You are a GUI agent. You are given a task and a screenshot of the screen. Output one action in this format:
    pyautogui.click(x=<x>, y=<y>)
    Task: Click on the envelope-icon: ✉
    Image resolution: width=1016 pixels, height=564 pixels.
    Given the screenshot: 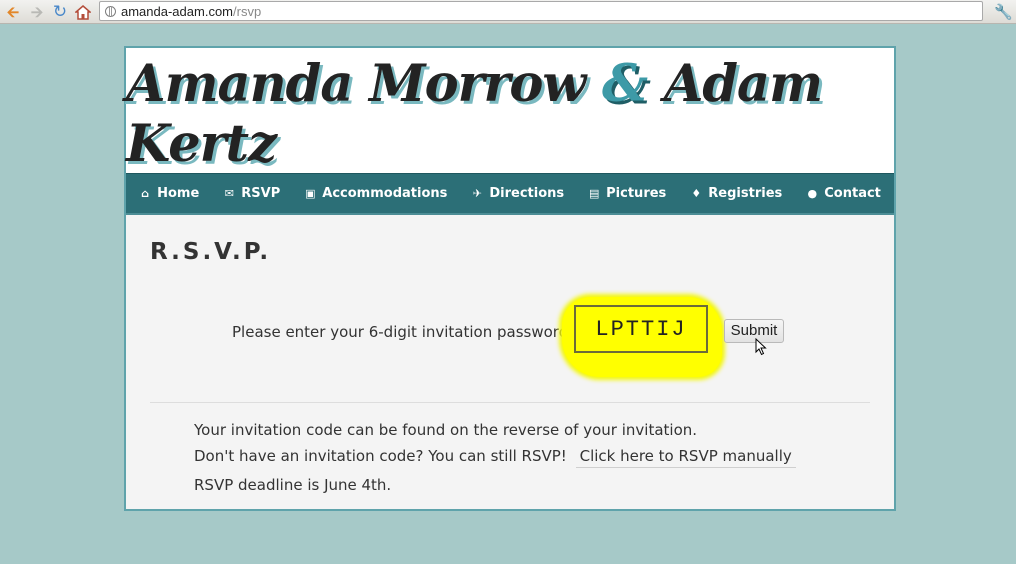 What is the action you would take?
    pyautogui.click(x=229, y=193)
    